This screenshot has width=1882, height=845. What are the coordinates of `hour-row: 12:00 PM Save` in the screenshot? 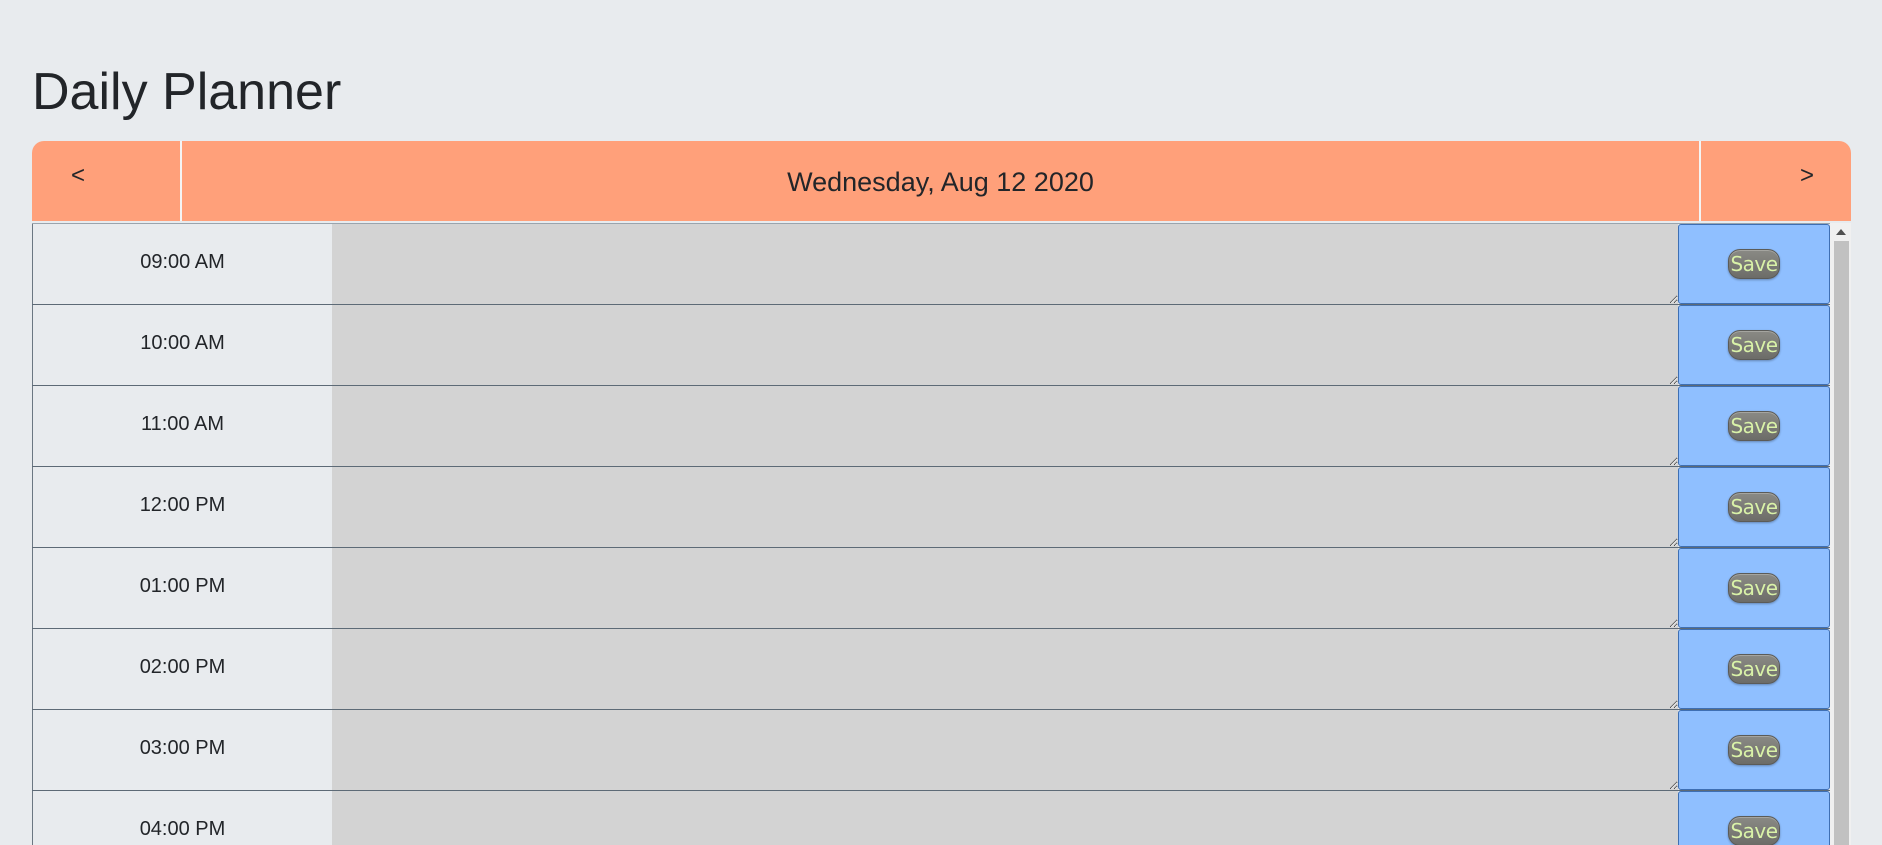 It's located at (931, 506).